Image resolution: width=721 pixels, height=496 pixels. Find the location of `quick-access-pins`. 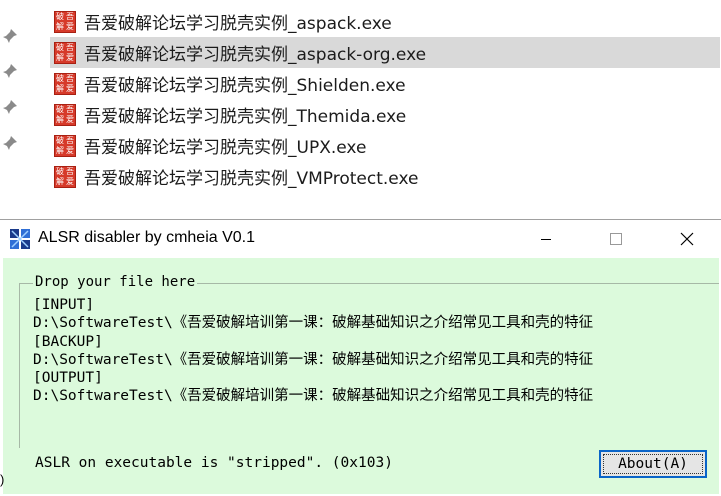

quick-access-pins is located at coordinates (12, 105).